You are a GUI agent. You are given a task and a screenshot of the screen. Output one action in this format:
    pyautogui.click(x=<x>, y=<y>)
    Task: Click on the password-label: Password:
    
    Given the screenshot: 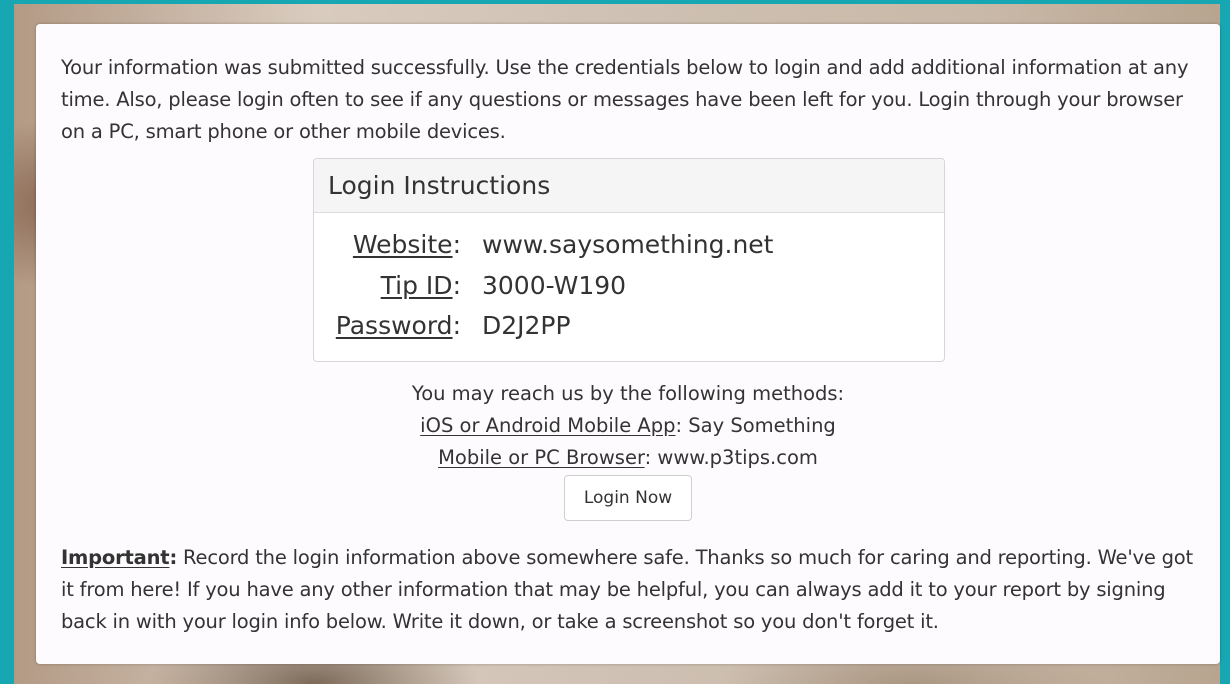 What is the action you would take?
    pyautogui.click(x=398, y=325)
    